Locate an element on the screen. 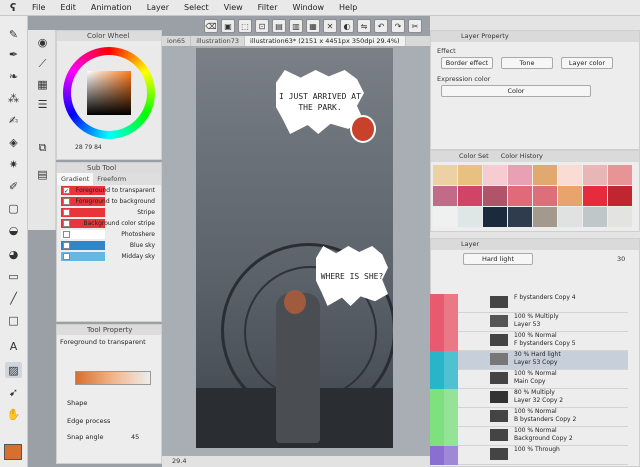 The height and width of the screenshot is (467, 640). tab-freeform: Freeform is located at coordinates (111, 179).